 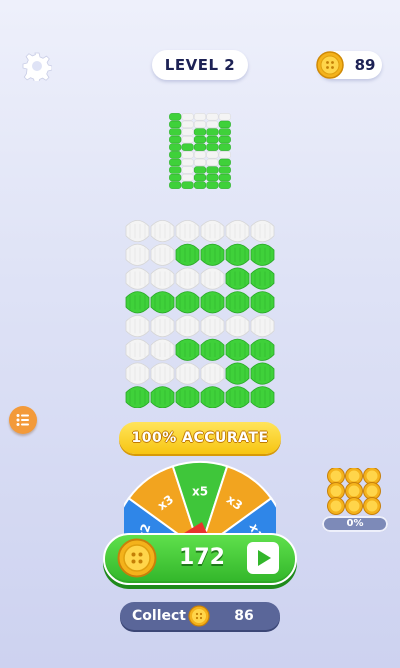 I want to click on coin-pile-progress: 0%, so click(x=355, y=524).